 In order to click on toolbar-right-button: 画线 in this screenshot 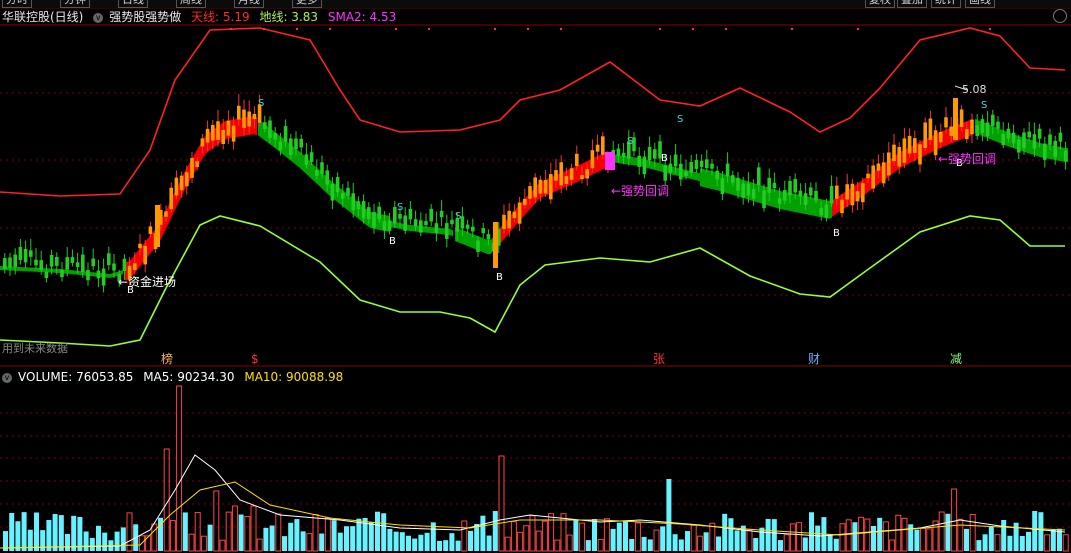, I will do `click(980, 4)`.